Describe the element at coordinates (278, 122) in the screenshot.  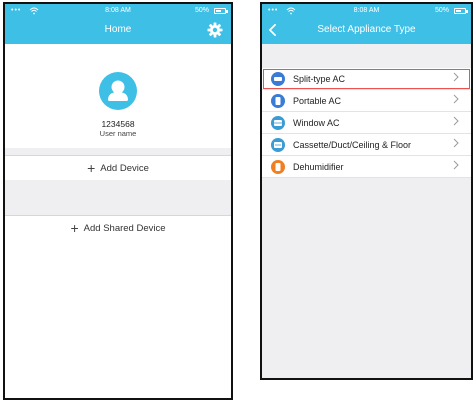
I see `window-ac-icon` at that location.